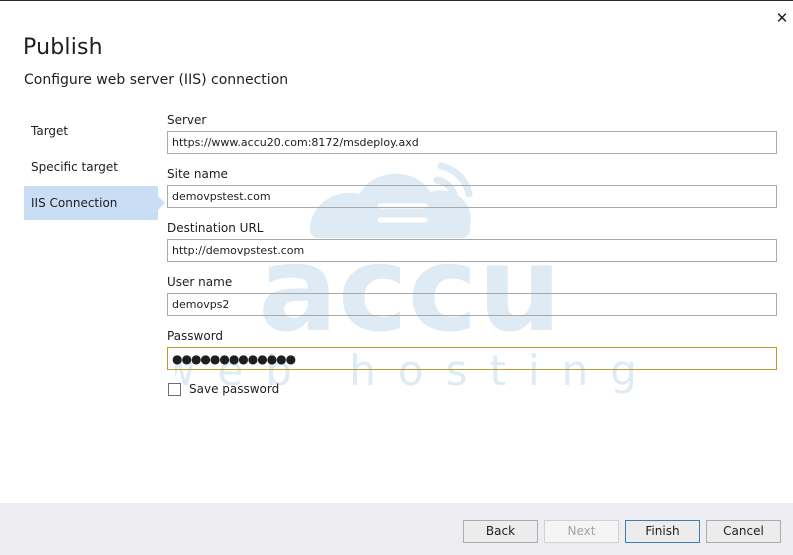 This screenshot has width=793, height=555. What do you see at coordinates (472, 358) in the screenshot?
I see `password-input` at bounding box center [472, 358].